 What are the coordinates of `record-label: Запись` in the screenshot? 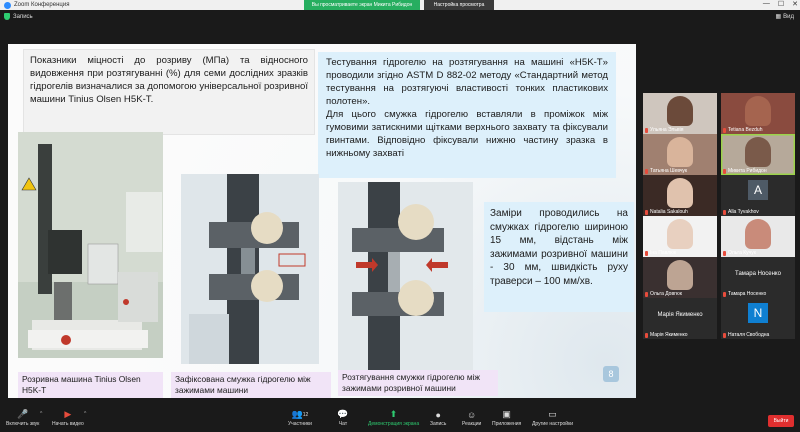 It's located at (438, 424).